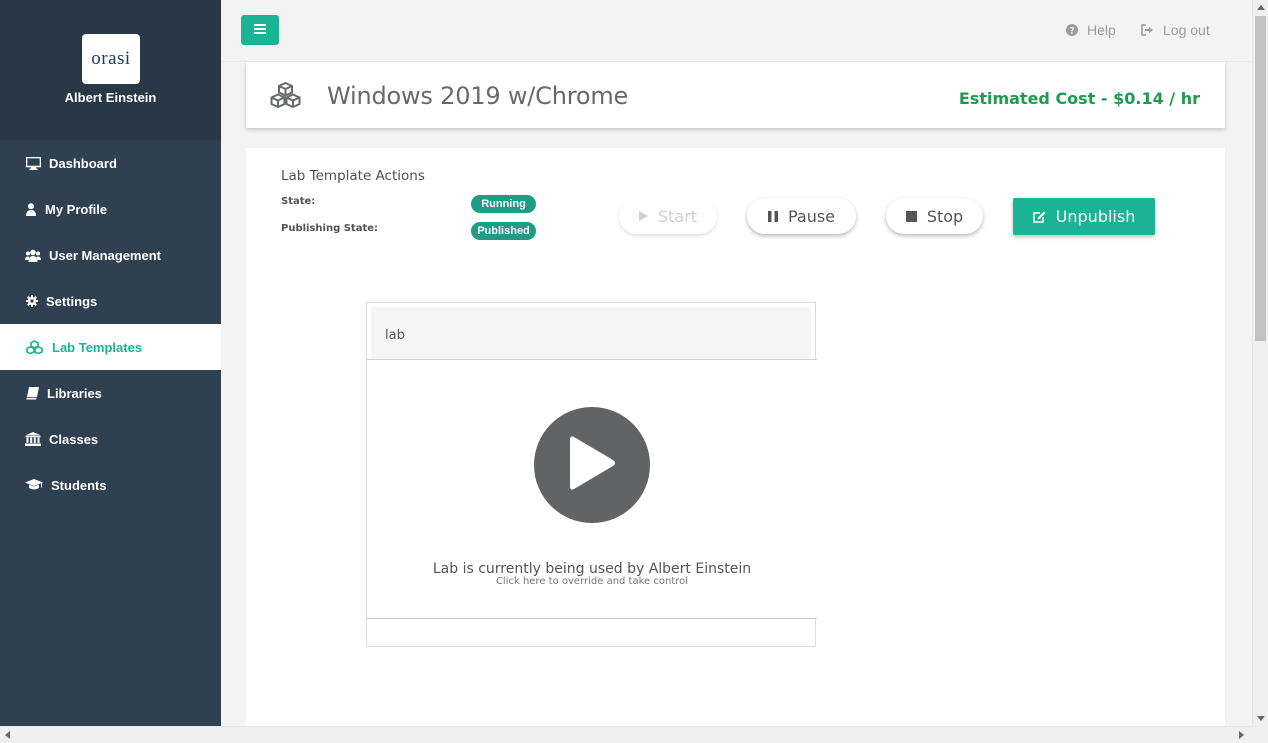 This screenshot has height=743, width=1268. I want to click on stop-label: Stop, so click(945, 216).